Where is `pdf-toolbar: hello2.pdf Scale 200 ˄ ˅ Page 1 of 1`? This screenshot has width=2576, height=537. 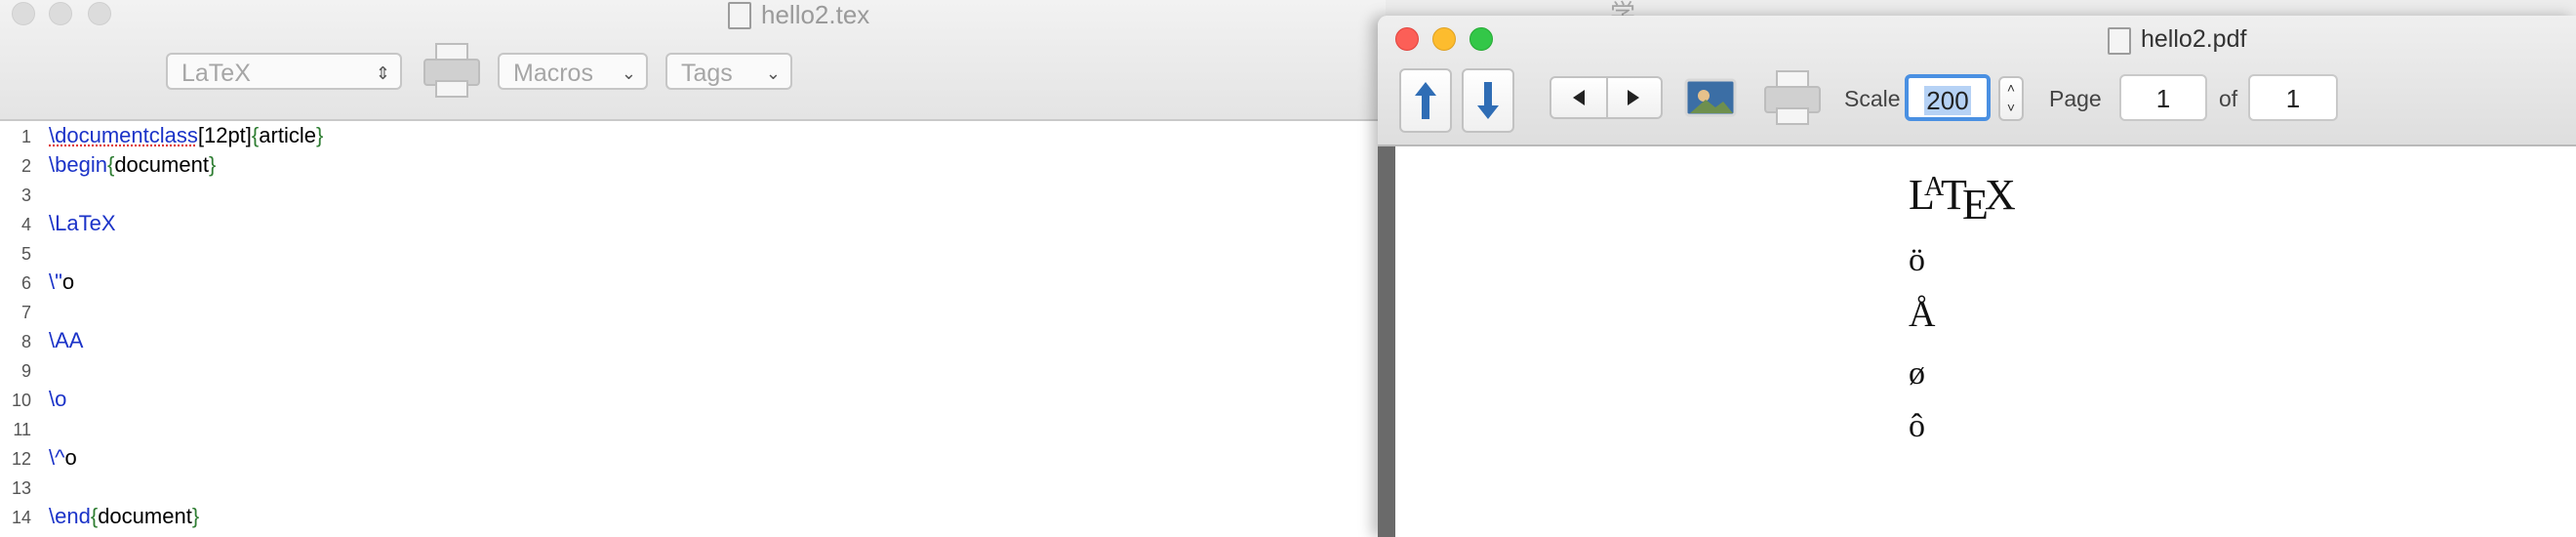 pdf-toolbar: hello2.pdf Scale 200 ˄ ˅ Page 1 of 1 is located at coordinates (1977, 81).